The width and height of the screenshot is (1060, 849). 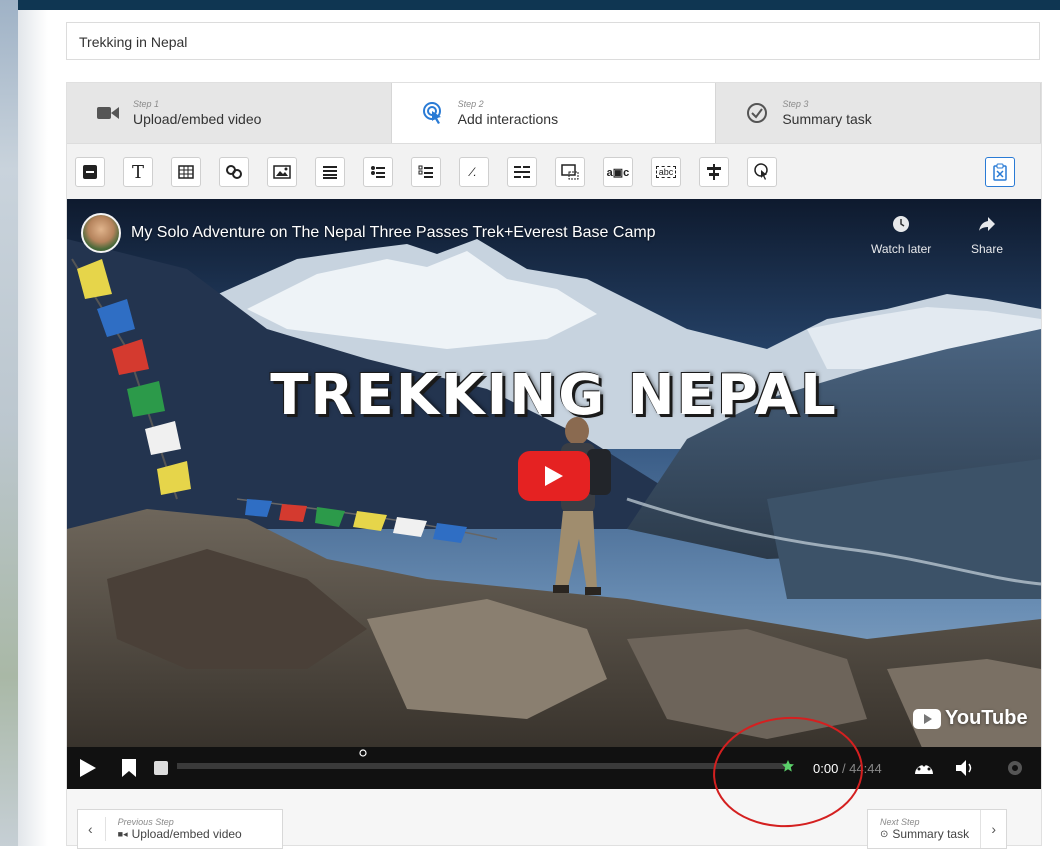 I want to click on multiple-choice-tool-icon, so click(x=426, y=172).